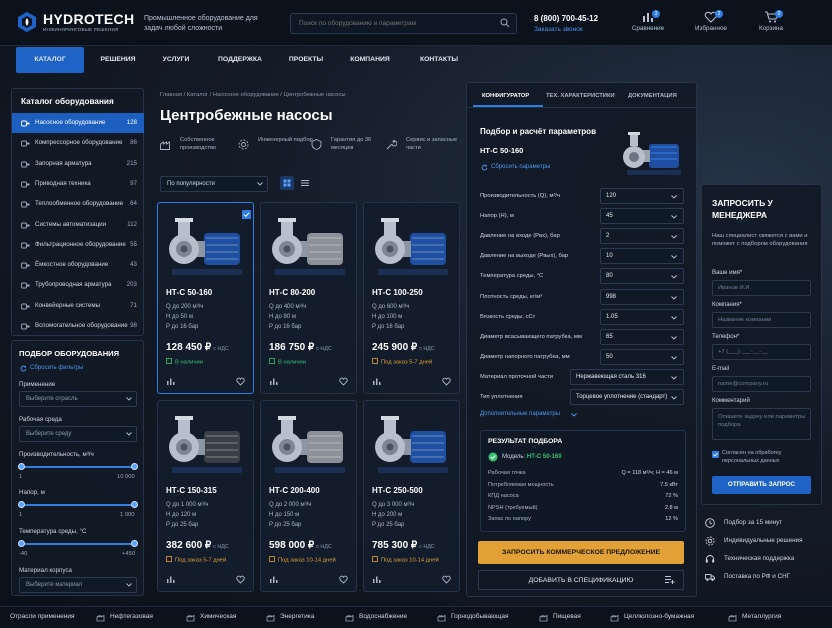 This screenshot has width=832, height=628. What do you see at coordinates (78, 143) in the screenshot?
I see `catalog-item: Компрессорное оборудование 86` at bounding box center [78, 143].